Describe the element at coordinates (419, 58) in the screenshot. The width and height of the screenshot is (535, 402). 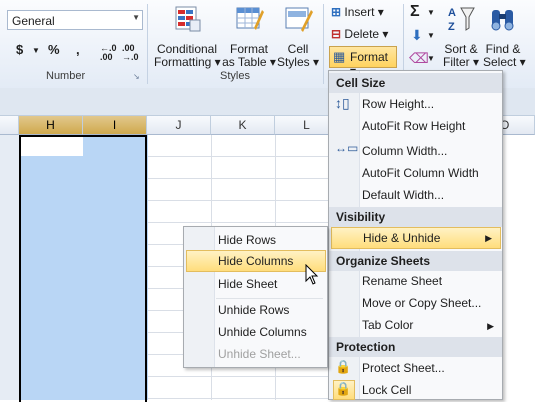
I see `clear-icon: ⌫` at that location.